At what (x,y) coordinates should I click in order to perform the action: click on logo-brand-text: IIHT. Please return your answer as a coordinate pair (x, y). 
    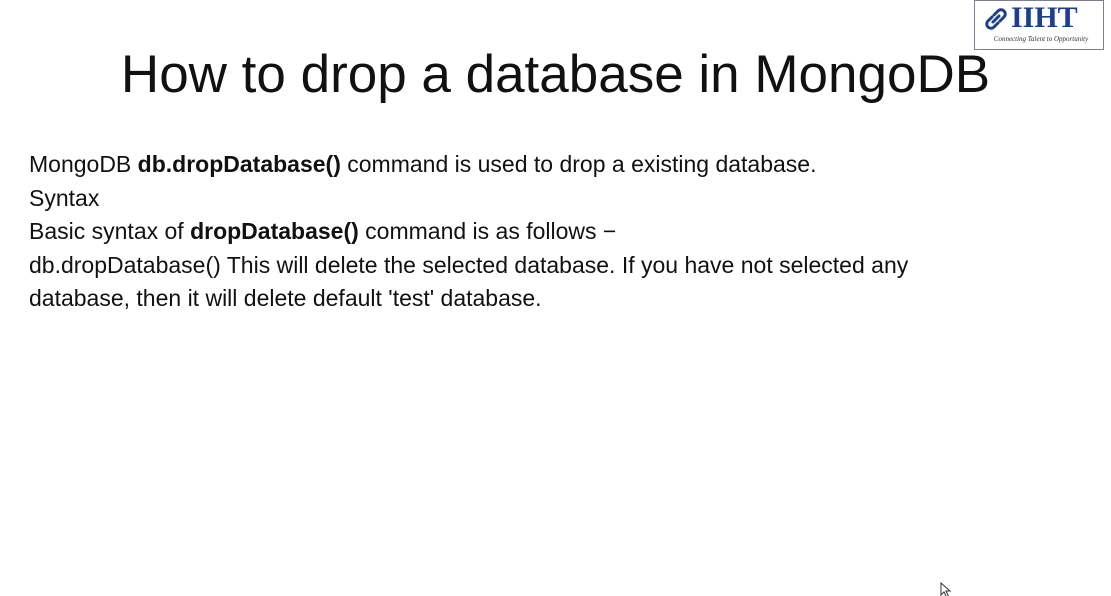
    Looking at the image, I should click on (1044, 17).